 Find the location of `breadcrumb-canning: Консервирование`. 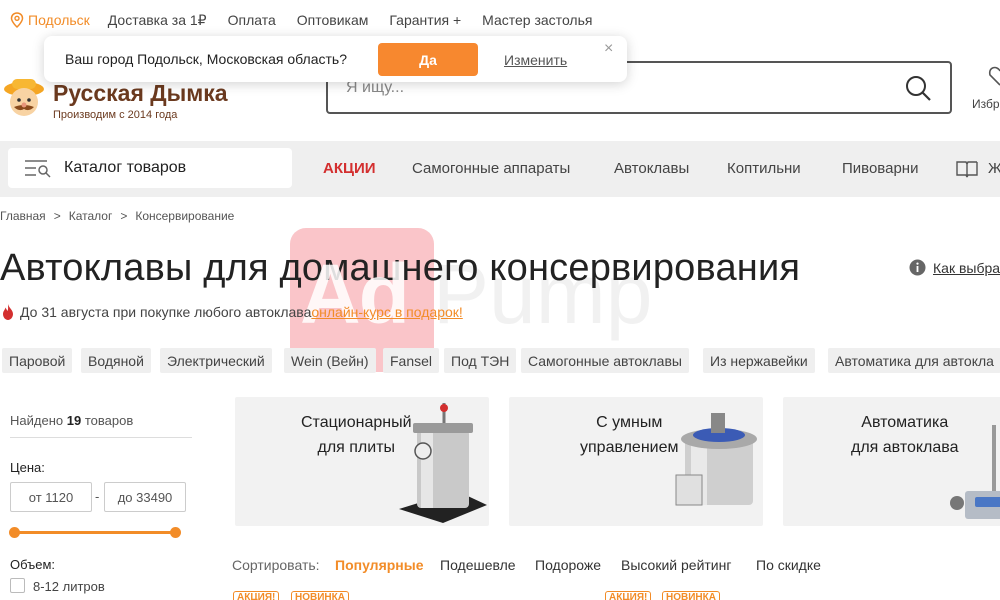

breadcrumb-canning: Консервирование is located at coordinates (184, 216).